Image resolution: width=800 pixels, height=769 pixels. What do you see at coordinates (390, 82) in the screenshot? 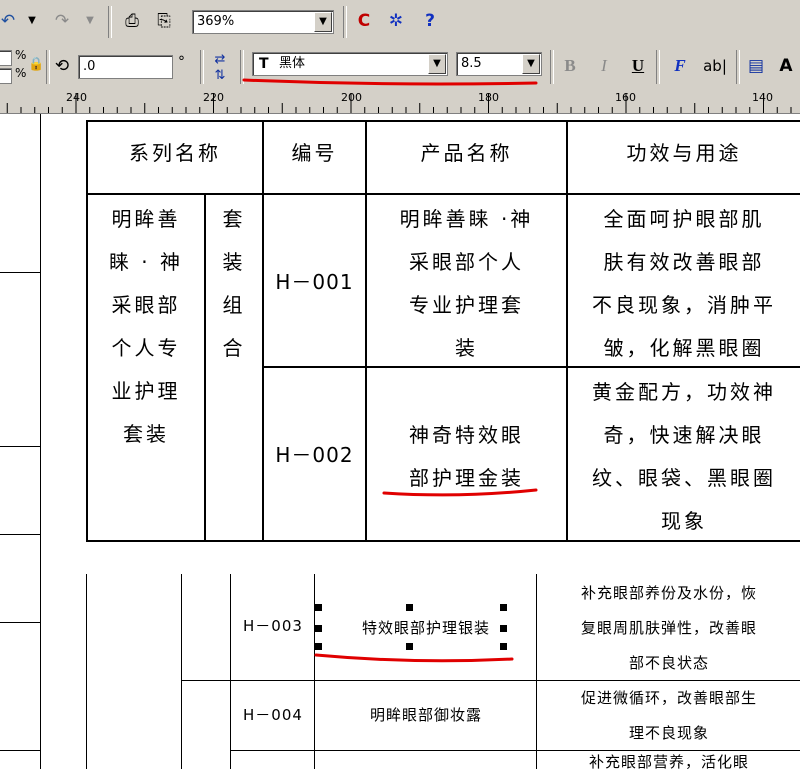
I see `red-underline-font` at bounding box center [390, 82].